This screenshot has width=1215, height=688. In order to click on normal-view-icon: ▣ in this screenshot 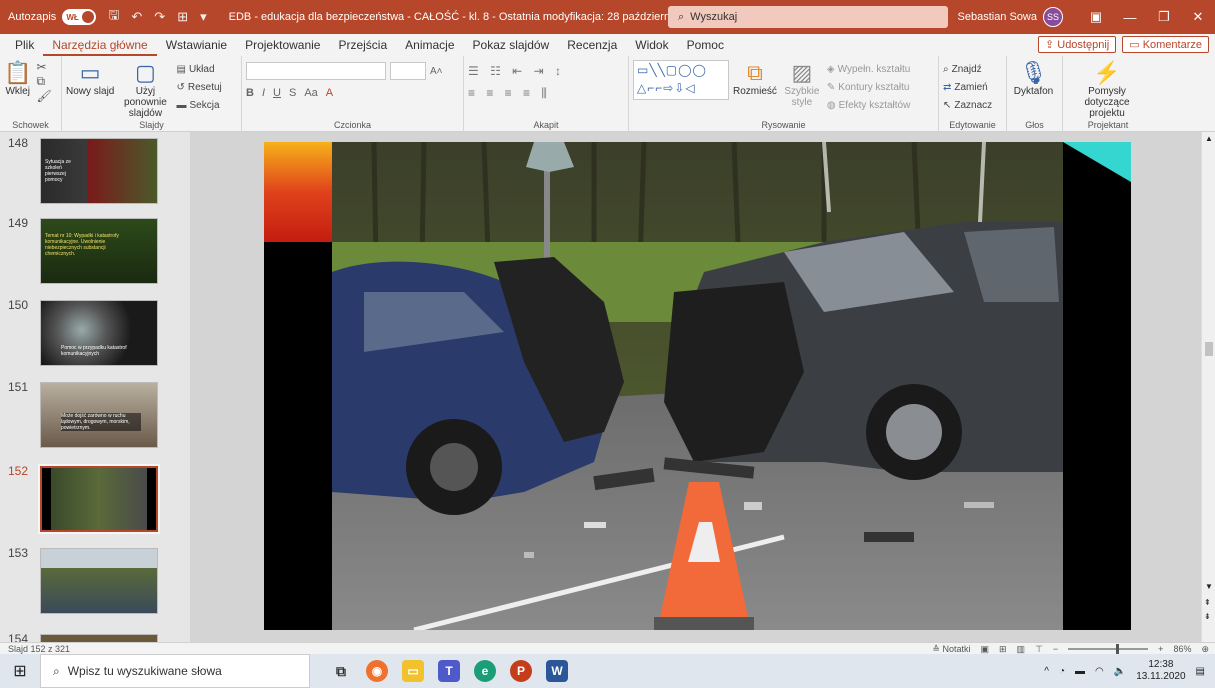, I will do `click(984, 649)`.